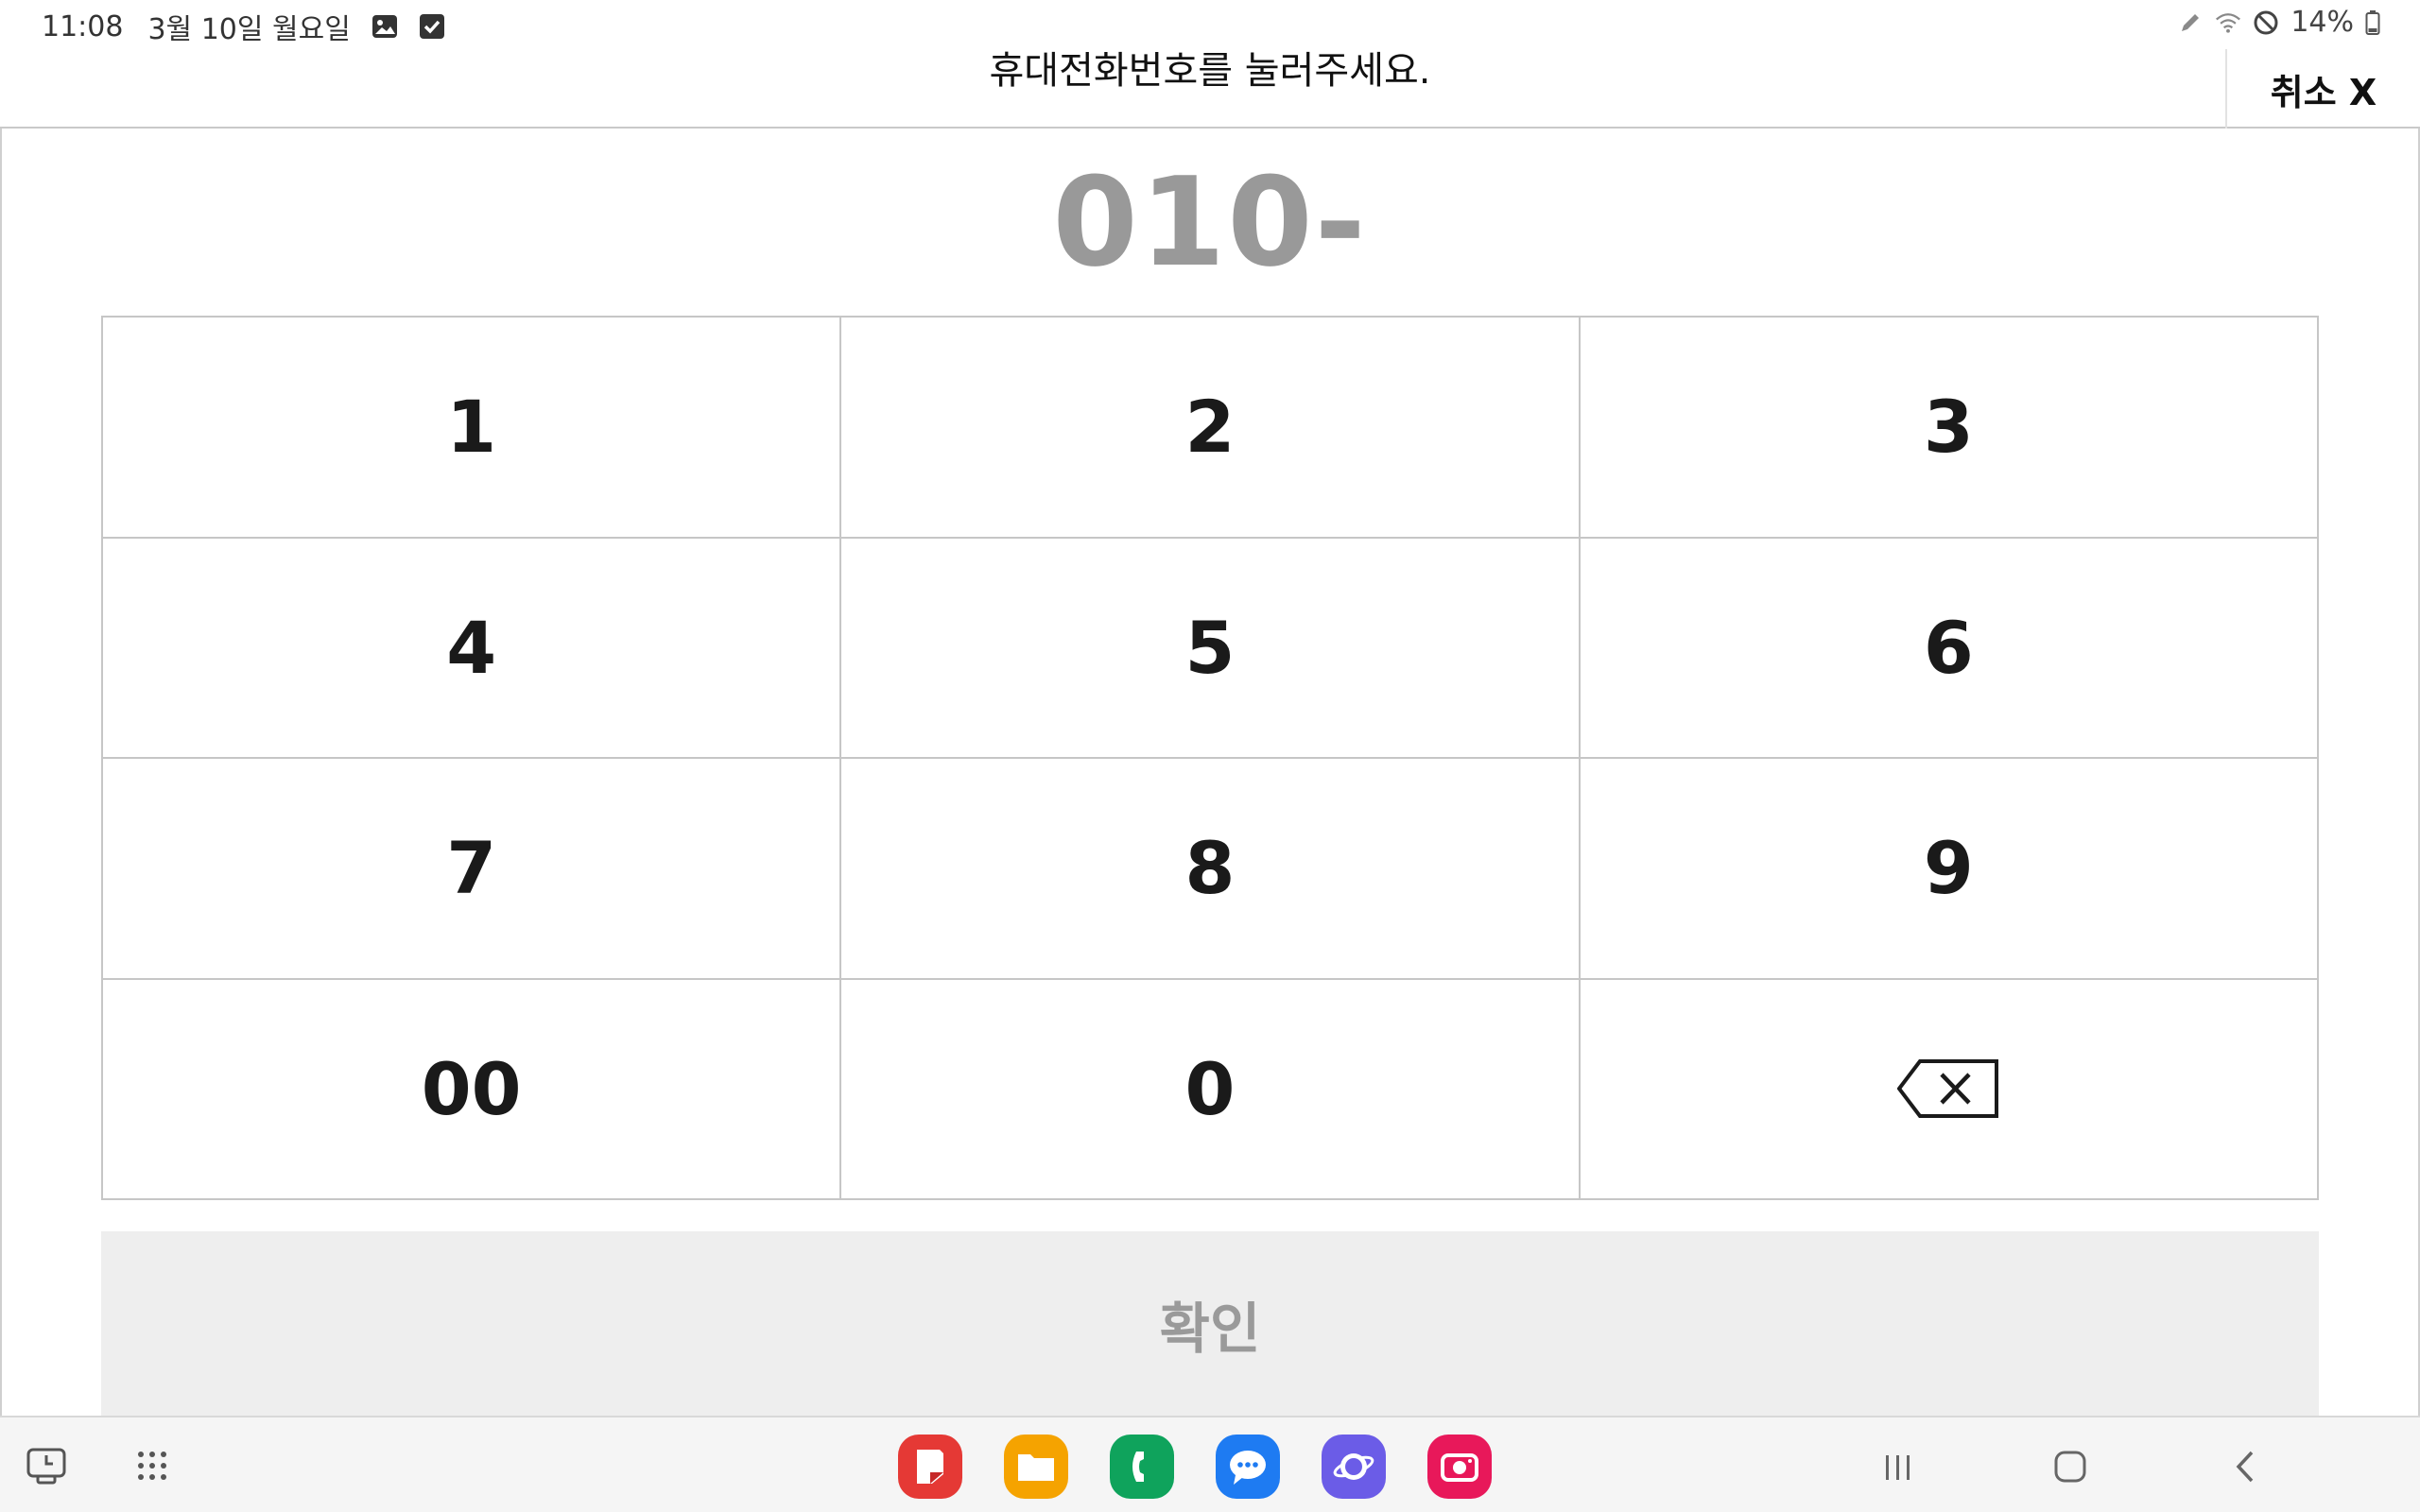 The width and height of the screenshot is (2420, 1512). I want to click on backspace-icon, so click(1948, 1089).